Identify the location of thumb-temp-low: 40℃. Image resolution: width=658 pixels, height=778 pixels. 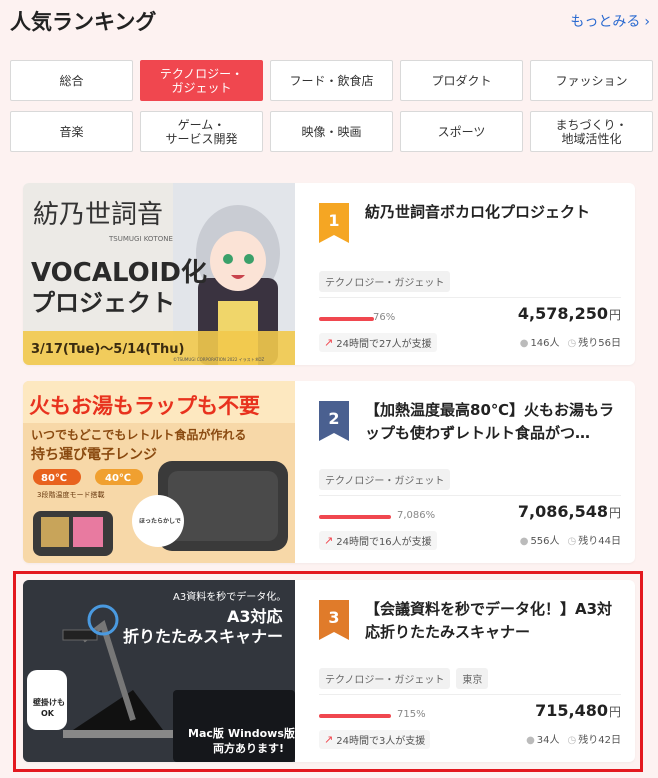
(118, 478).